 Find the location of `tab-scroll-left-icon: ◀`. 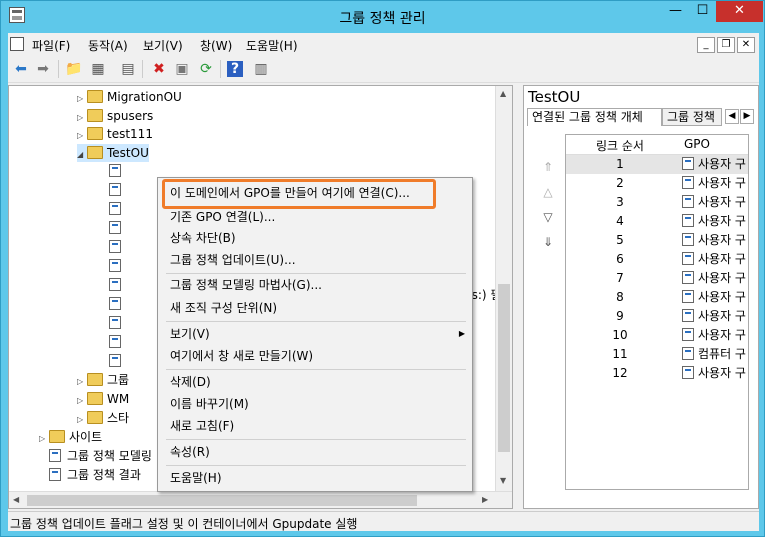

tab-scroll-left-icon: ◀ is located at coordinates (732, 116).